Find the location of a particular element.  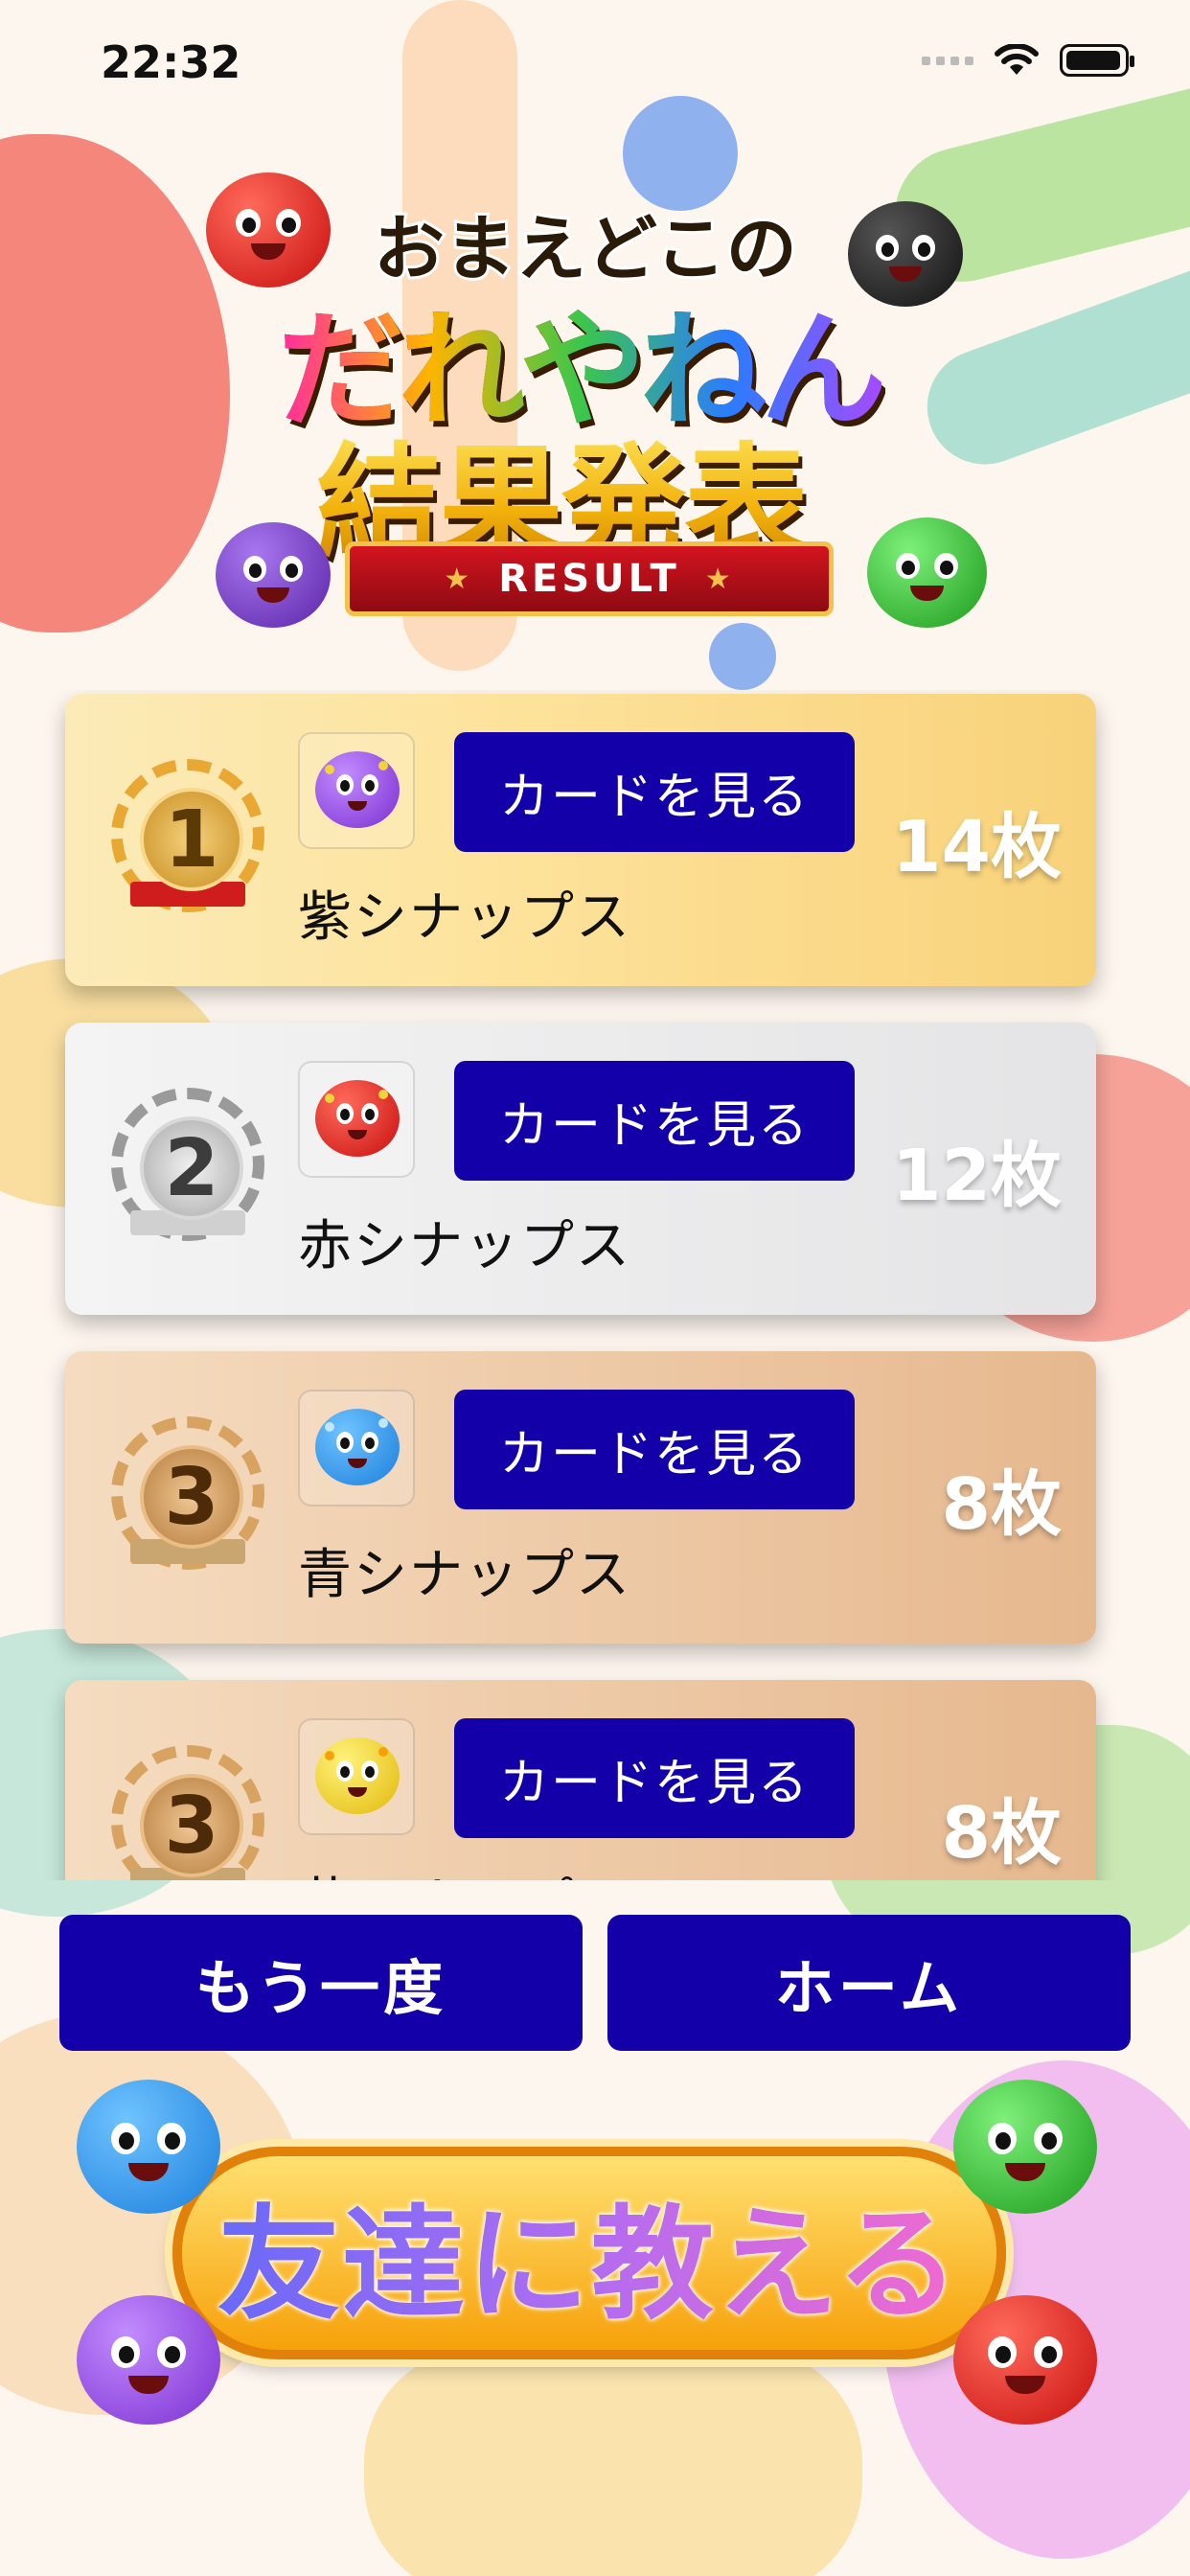

result-card-3: 3 カードを見る 青シナップス 8枚 is located at coordinates (580, 1497).